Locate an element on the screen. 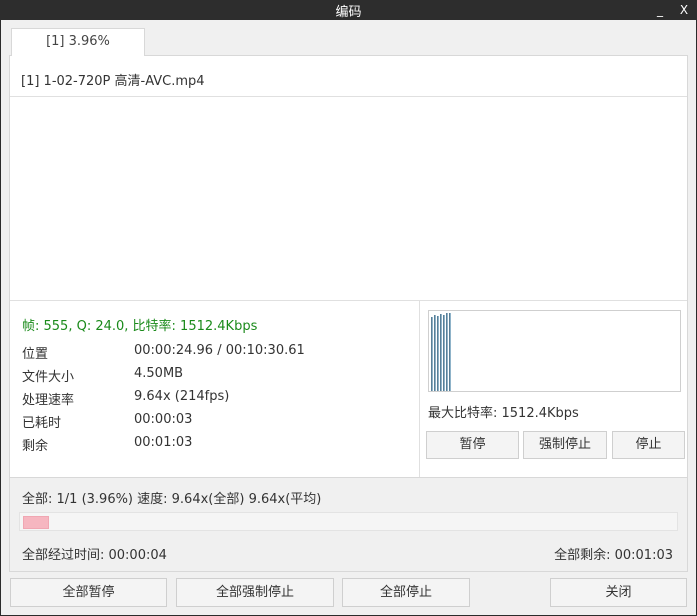 Image resolution: width=697 pixels, height=616 pixels. overall-elapsed: 全部经过时间: 00:00:04 is located at coordinates (94, 555).